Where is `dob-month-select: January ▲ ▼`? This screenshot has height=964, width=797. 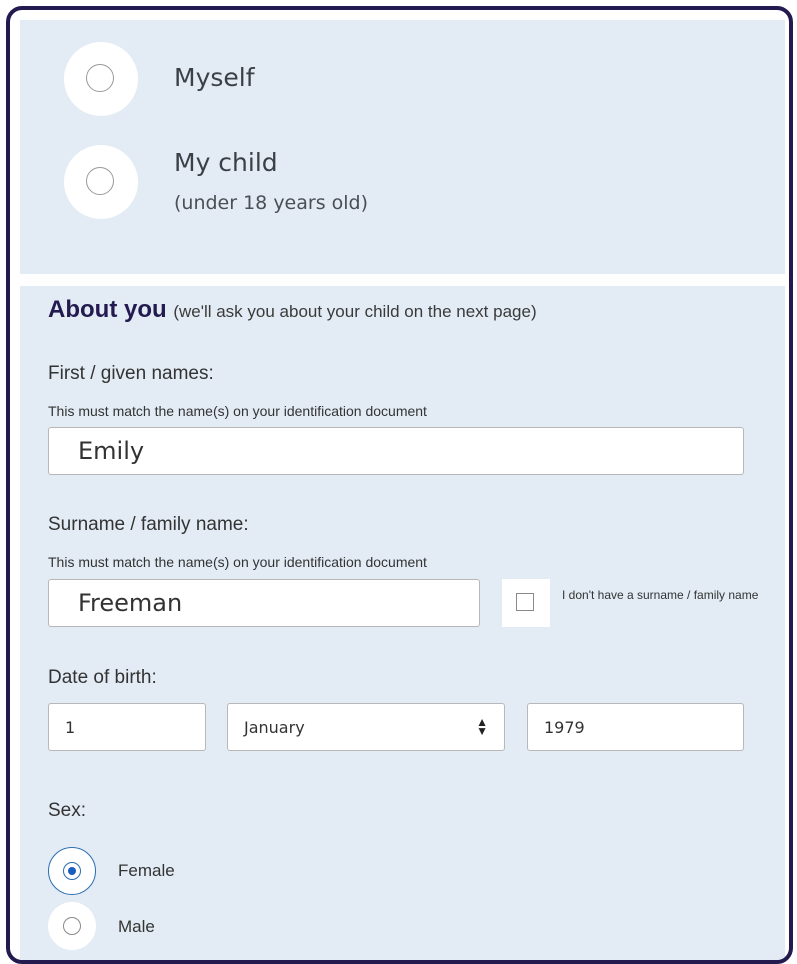
dob-month-select: January ▲ ▼ is located at coordinates (366, 727).